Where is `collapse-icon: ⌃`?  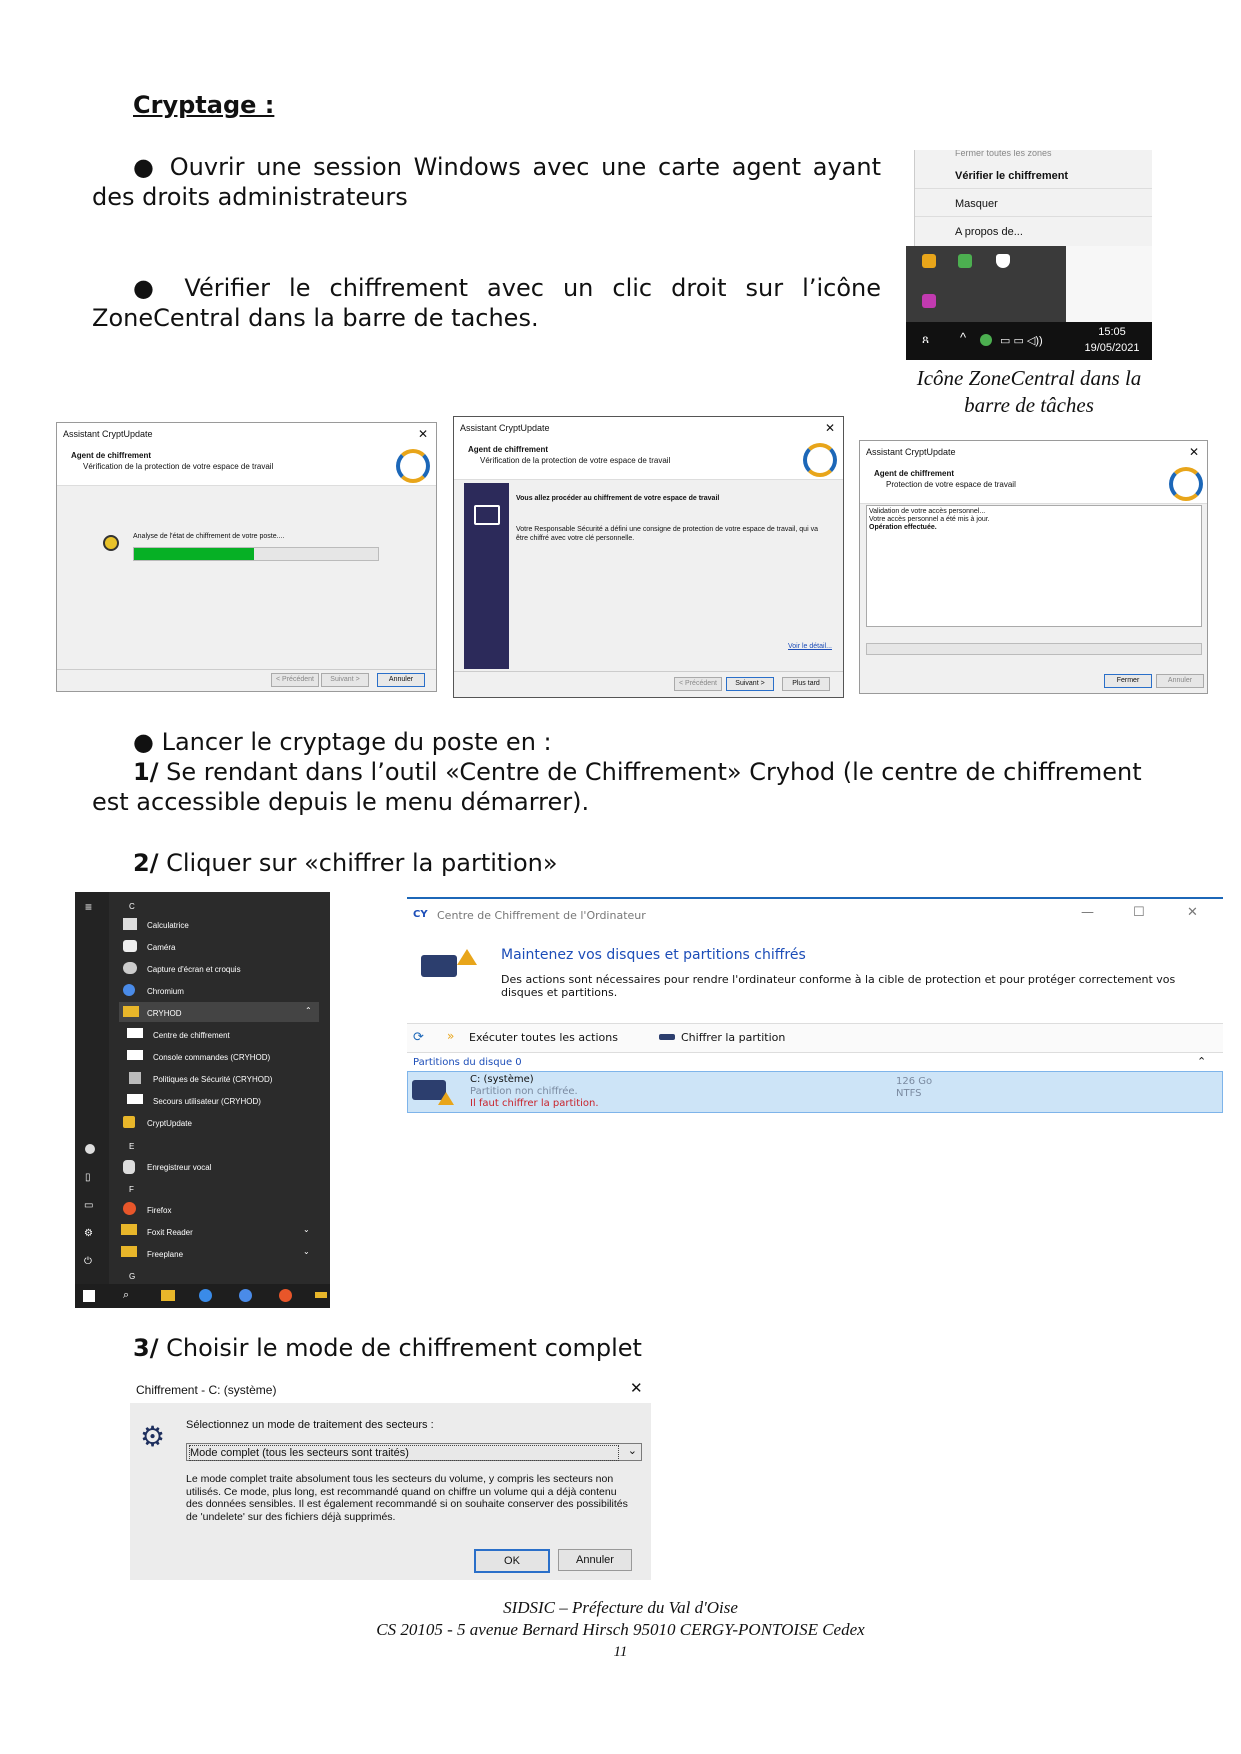 collapse-icon: ⌃ is located at coordinates (1201, 1061).